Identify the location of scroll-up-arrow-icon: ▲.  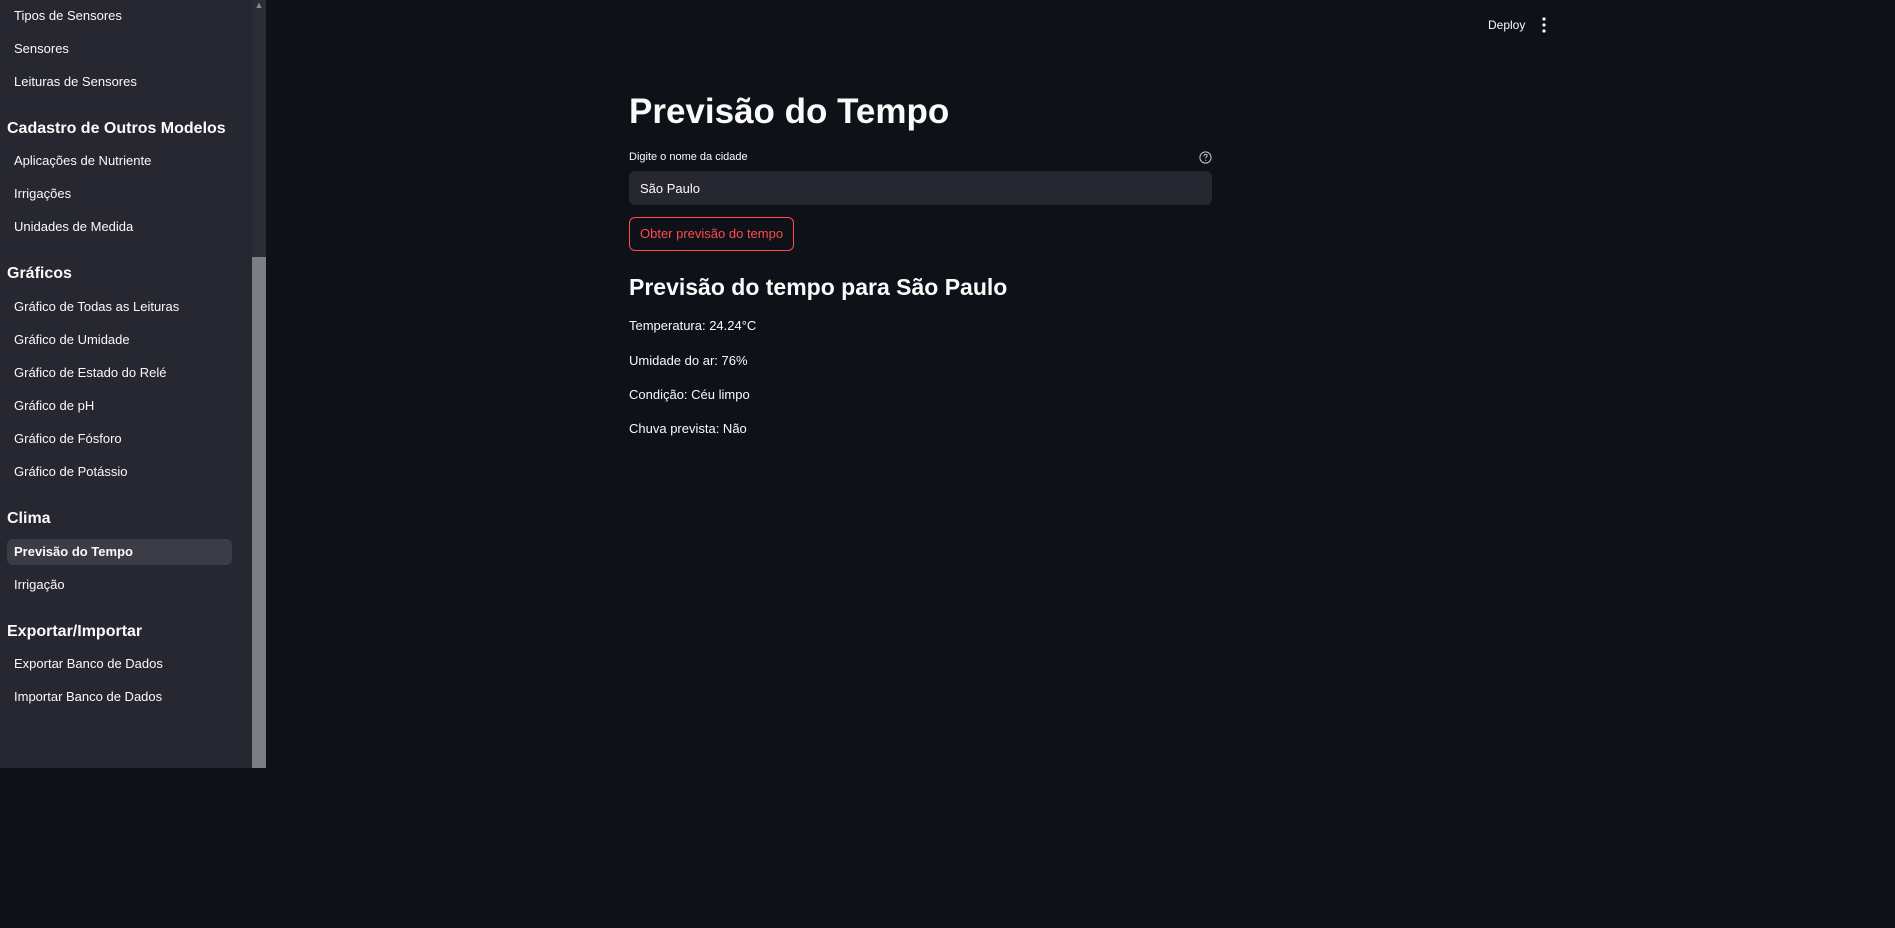
(259, 6).